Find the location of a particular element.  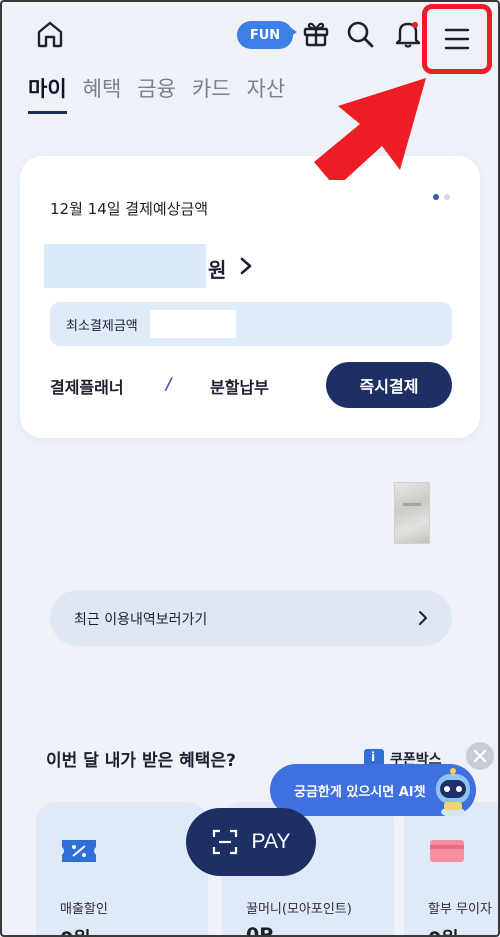

recent-history-button: 최근 이용내역보러가기 is located at coordinates (251, 618).